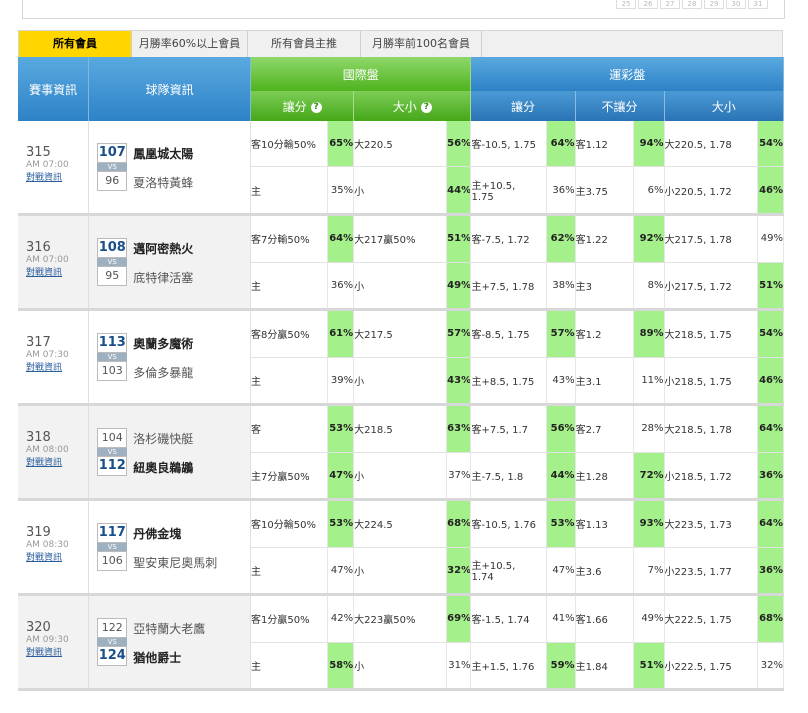 This screenshot has height=713, width=808. Describe the element at coordinates (736, 4) in the screenshot. I see `calendar-day: 30` at that location.